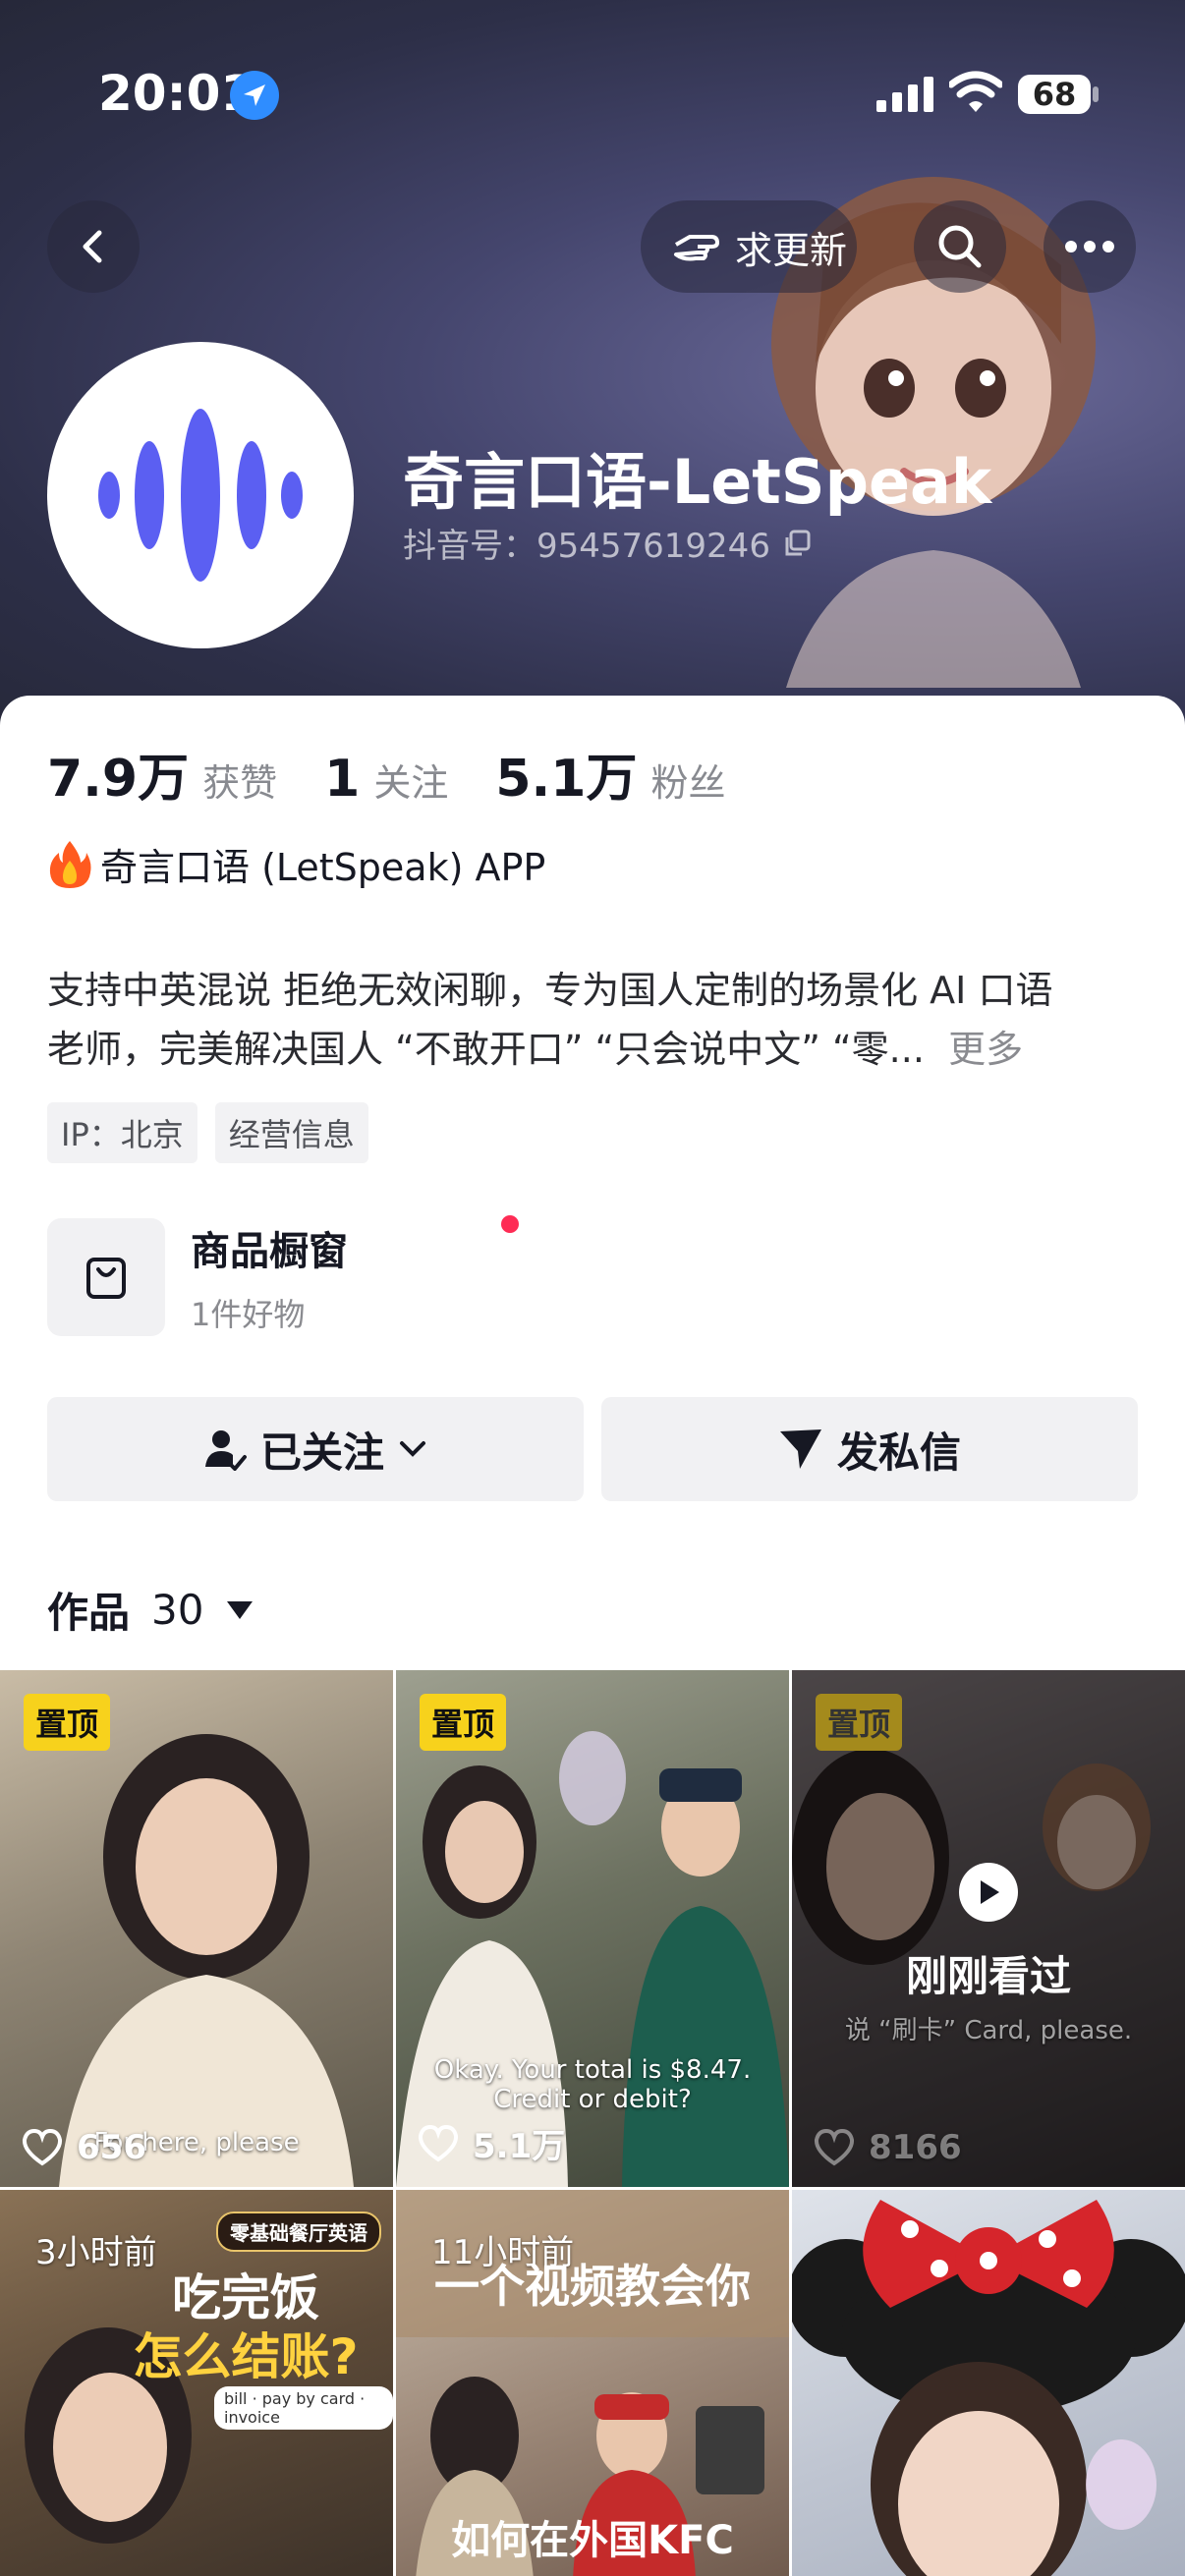 Image resolution: width=1185 pixels, height=2576 pixels. I want to click on works-count: 30, so click(178, 1610).